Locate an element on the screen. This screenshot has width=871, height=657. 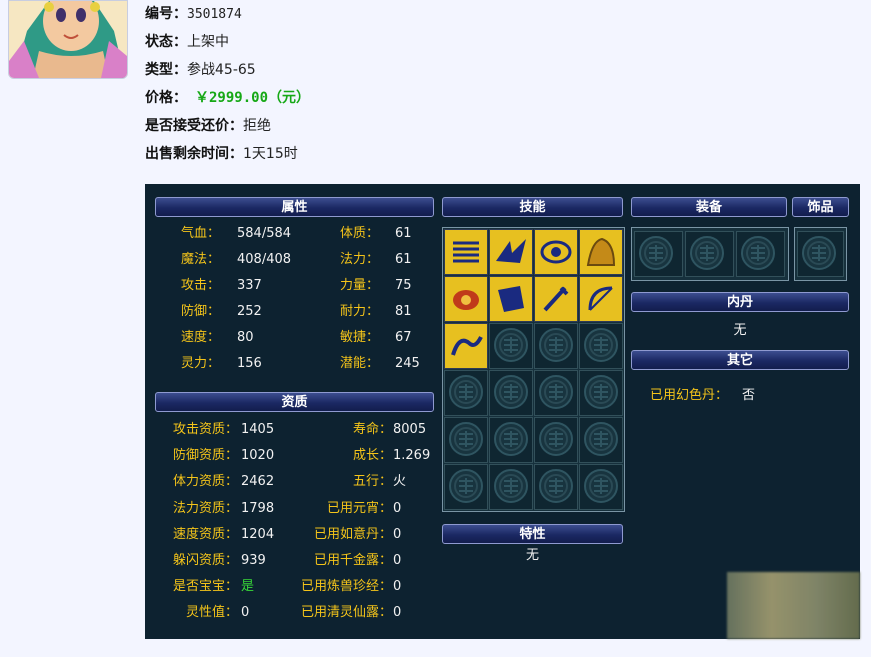
bow-arrow-icon is located at coordinates (601, 299).